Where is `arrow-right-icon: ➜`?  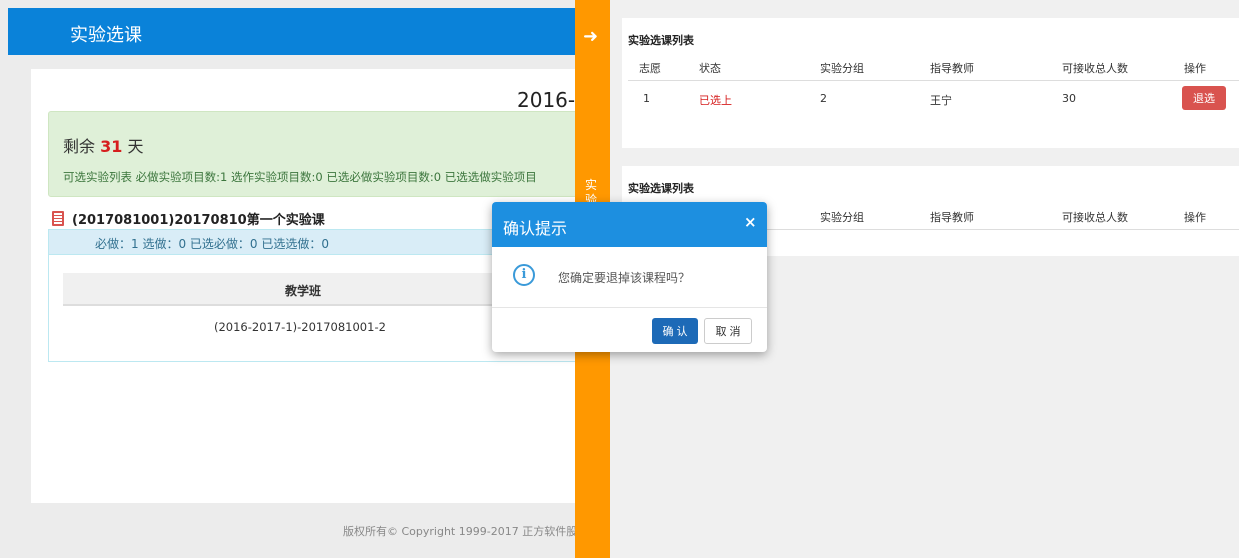 arrow-right-icon: ➜ is located at coordinates (590, 36).